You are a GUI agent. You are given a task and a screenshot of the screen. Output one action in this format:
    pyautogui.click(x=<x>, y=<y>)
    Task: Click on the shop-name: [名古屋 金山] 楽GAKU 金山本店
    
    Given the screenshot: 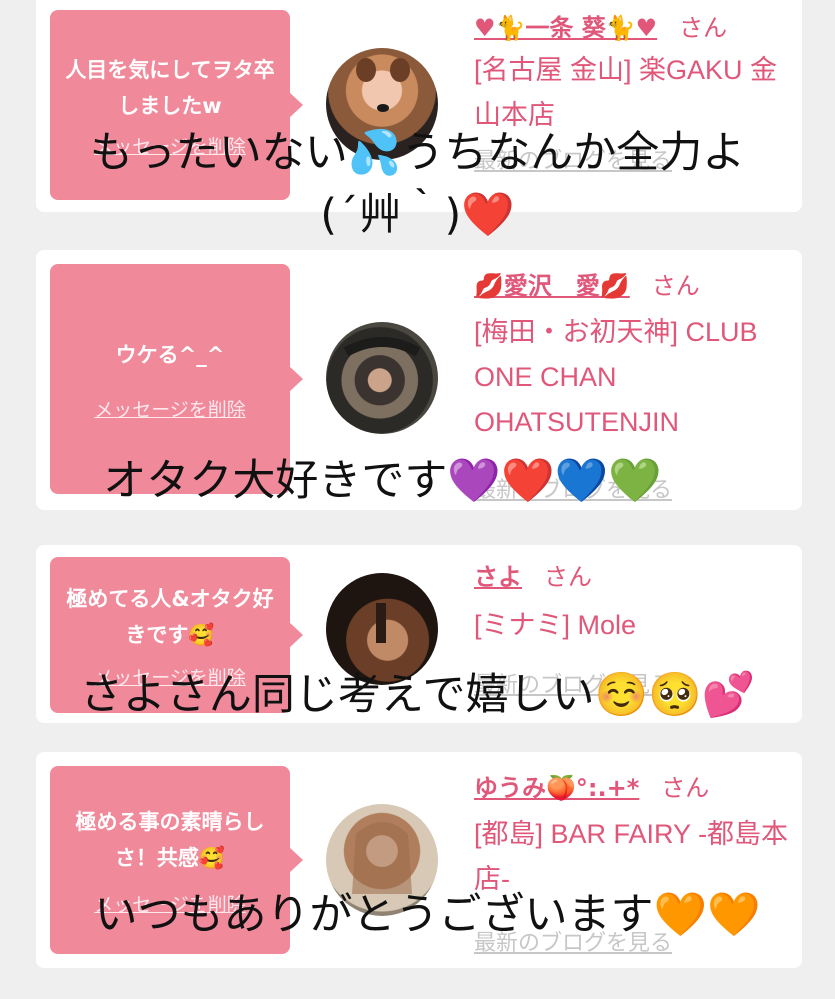 What is the action you would take?
    pyautogui.click(x=626, y=92)
    